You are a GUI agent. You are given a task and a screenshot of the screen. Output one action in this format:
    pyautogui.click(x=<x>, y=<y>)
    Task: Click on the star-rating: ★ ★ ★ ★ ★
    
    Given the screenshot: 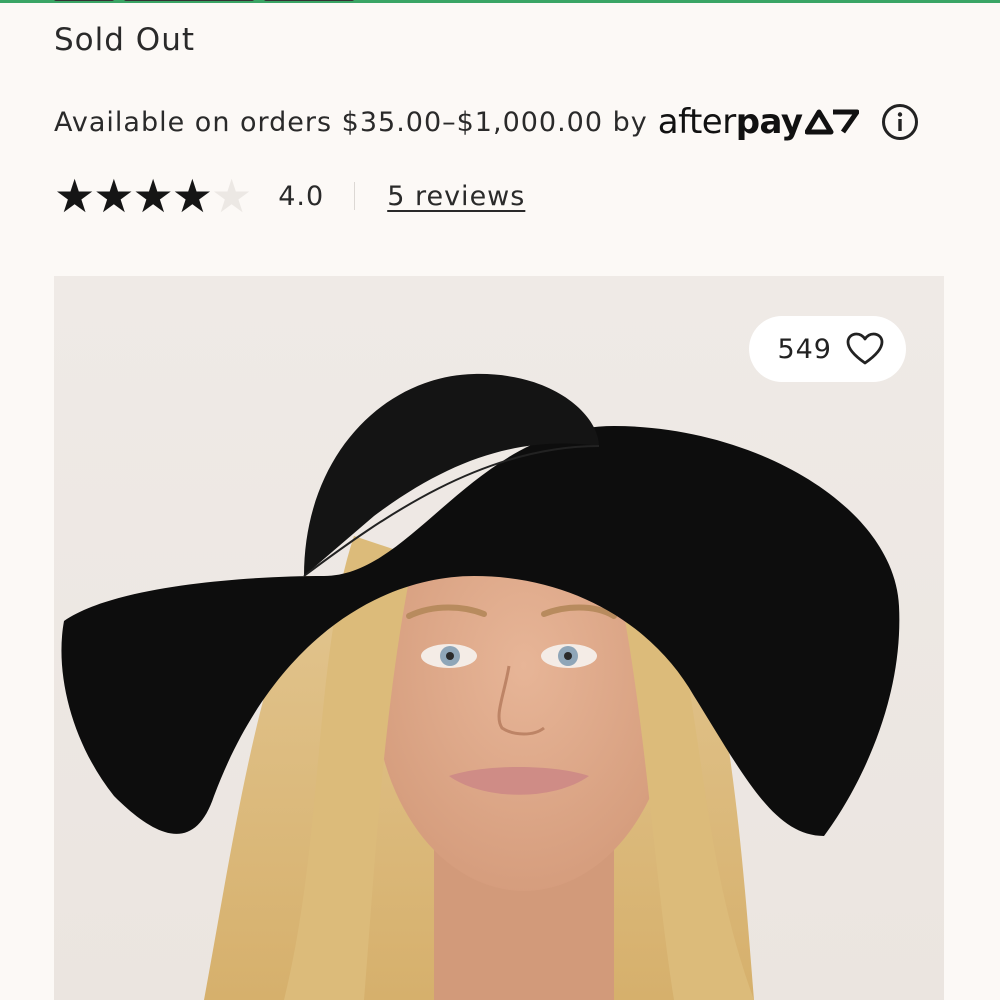 What is the action you would take?
    pyautogui.click(x=153, y=196)
    